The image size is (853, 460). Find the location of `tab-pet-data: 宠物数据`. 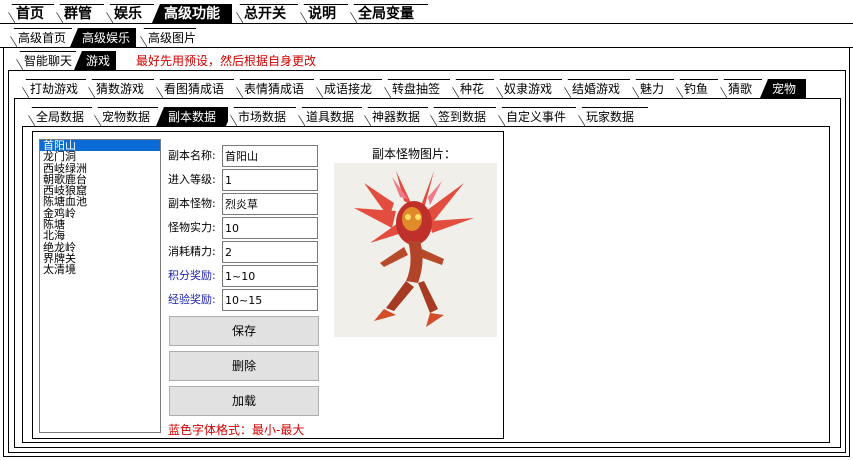

tab-pet-data: 宠物数据 is located at coordinates (124, 116).